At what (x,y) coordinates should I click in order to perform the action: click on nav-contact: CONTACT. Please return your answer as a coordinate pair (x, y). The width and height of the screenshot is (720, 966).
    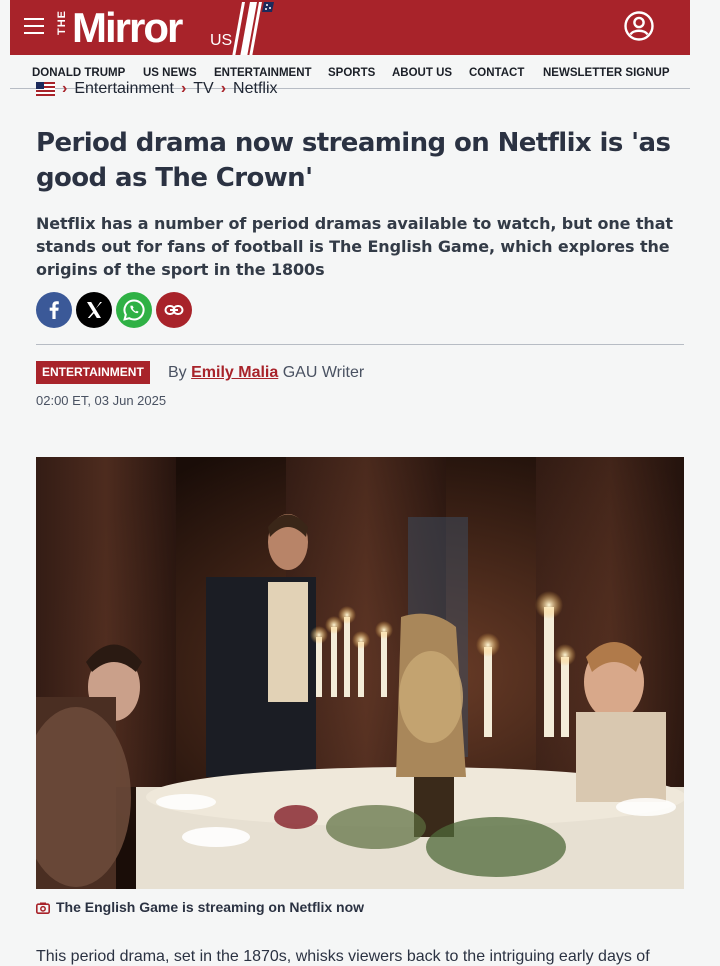
    Looking at the image, I should click on (496, 73).